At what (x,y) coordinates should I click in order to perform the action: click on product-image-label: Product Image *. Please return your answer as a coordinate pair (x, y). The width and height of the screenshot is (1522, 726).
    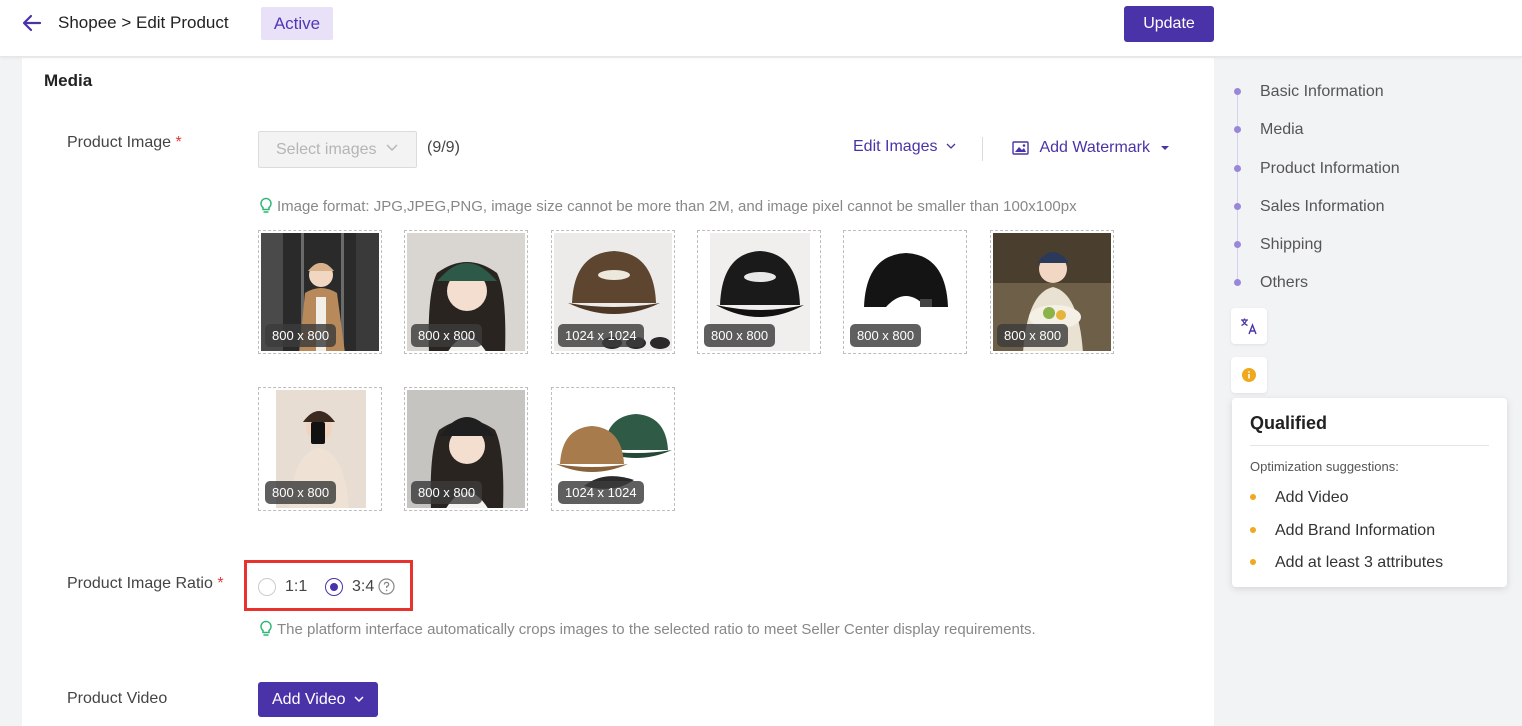
    Looking at the image, I should click on (124, 143).